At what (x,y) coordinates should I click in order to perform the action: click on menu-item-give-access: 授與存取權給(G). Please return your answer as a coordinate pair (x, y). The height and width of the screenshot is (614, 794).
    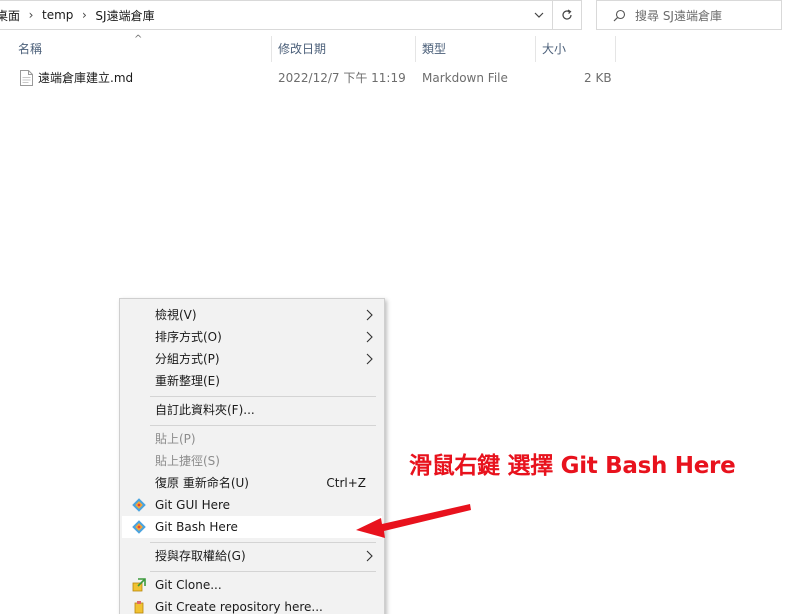
    Looking at the image, I should click on (252, 556).